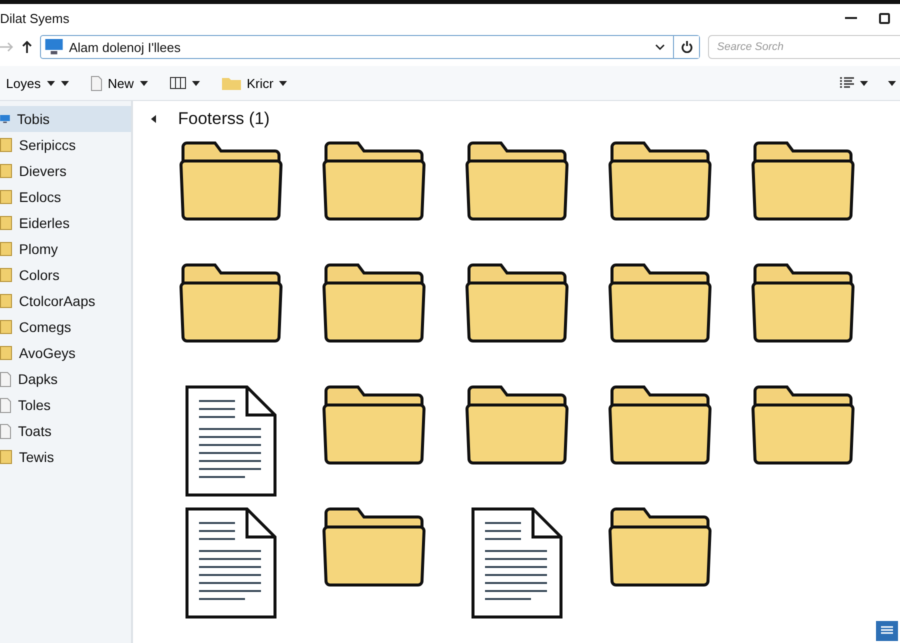  I want to click on sidebar-item: Plomy, so click(65, 249).